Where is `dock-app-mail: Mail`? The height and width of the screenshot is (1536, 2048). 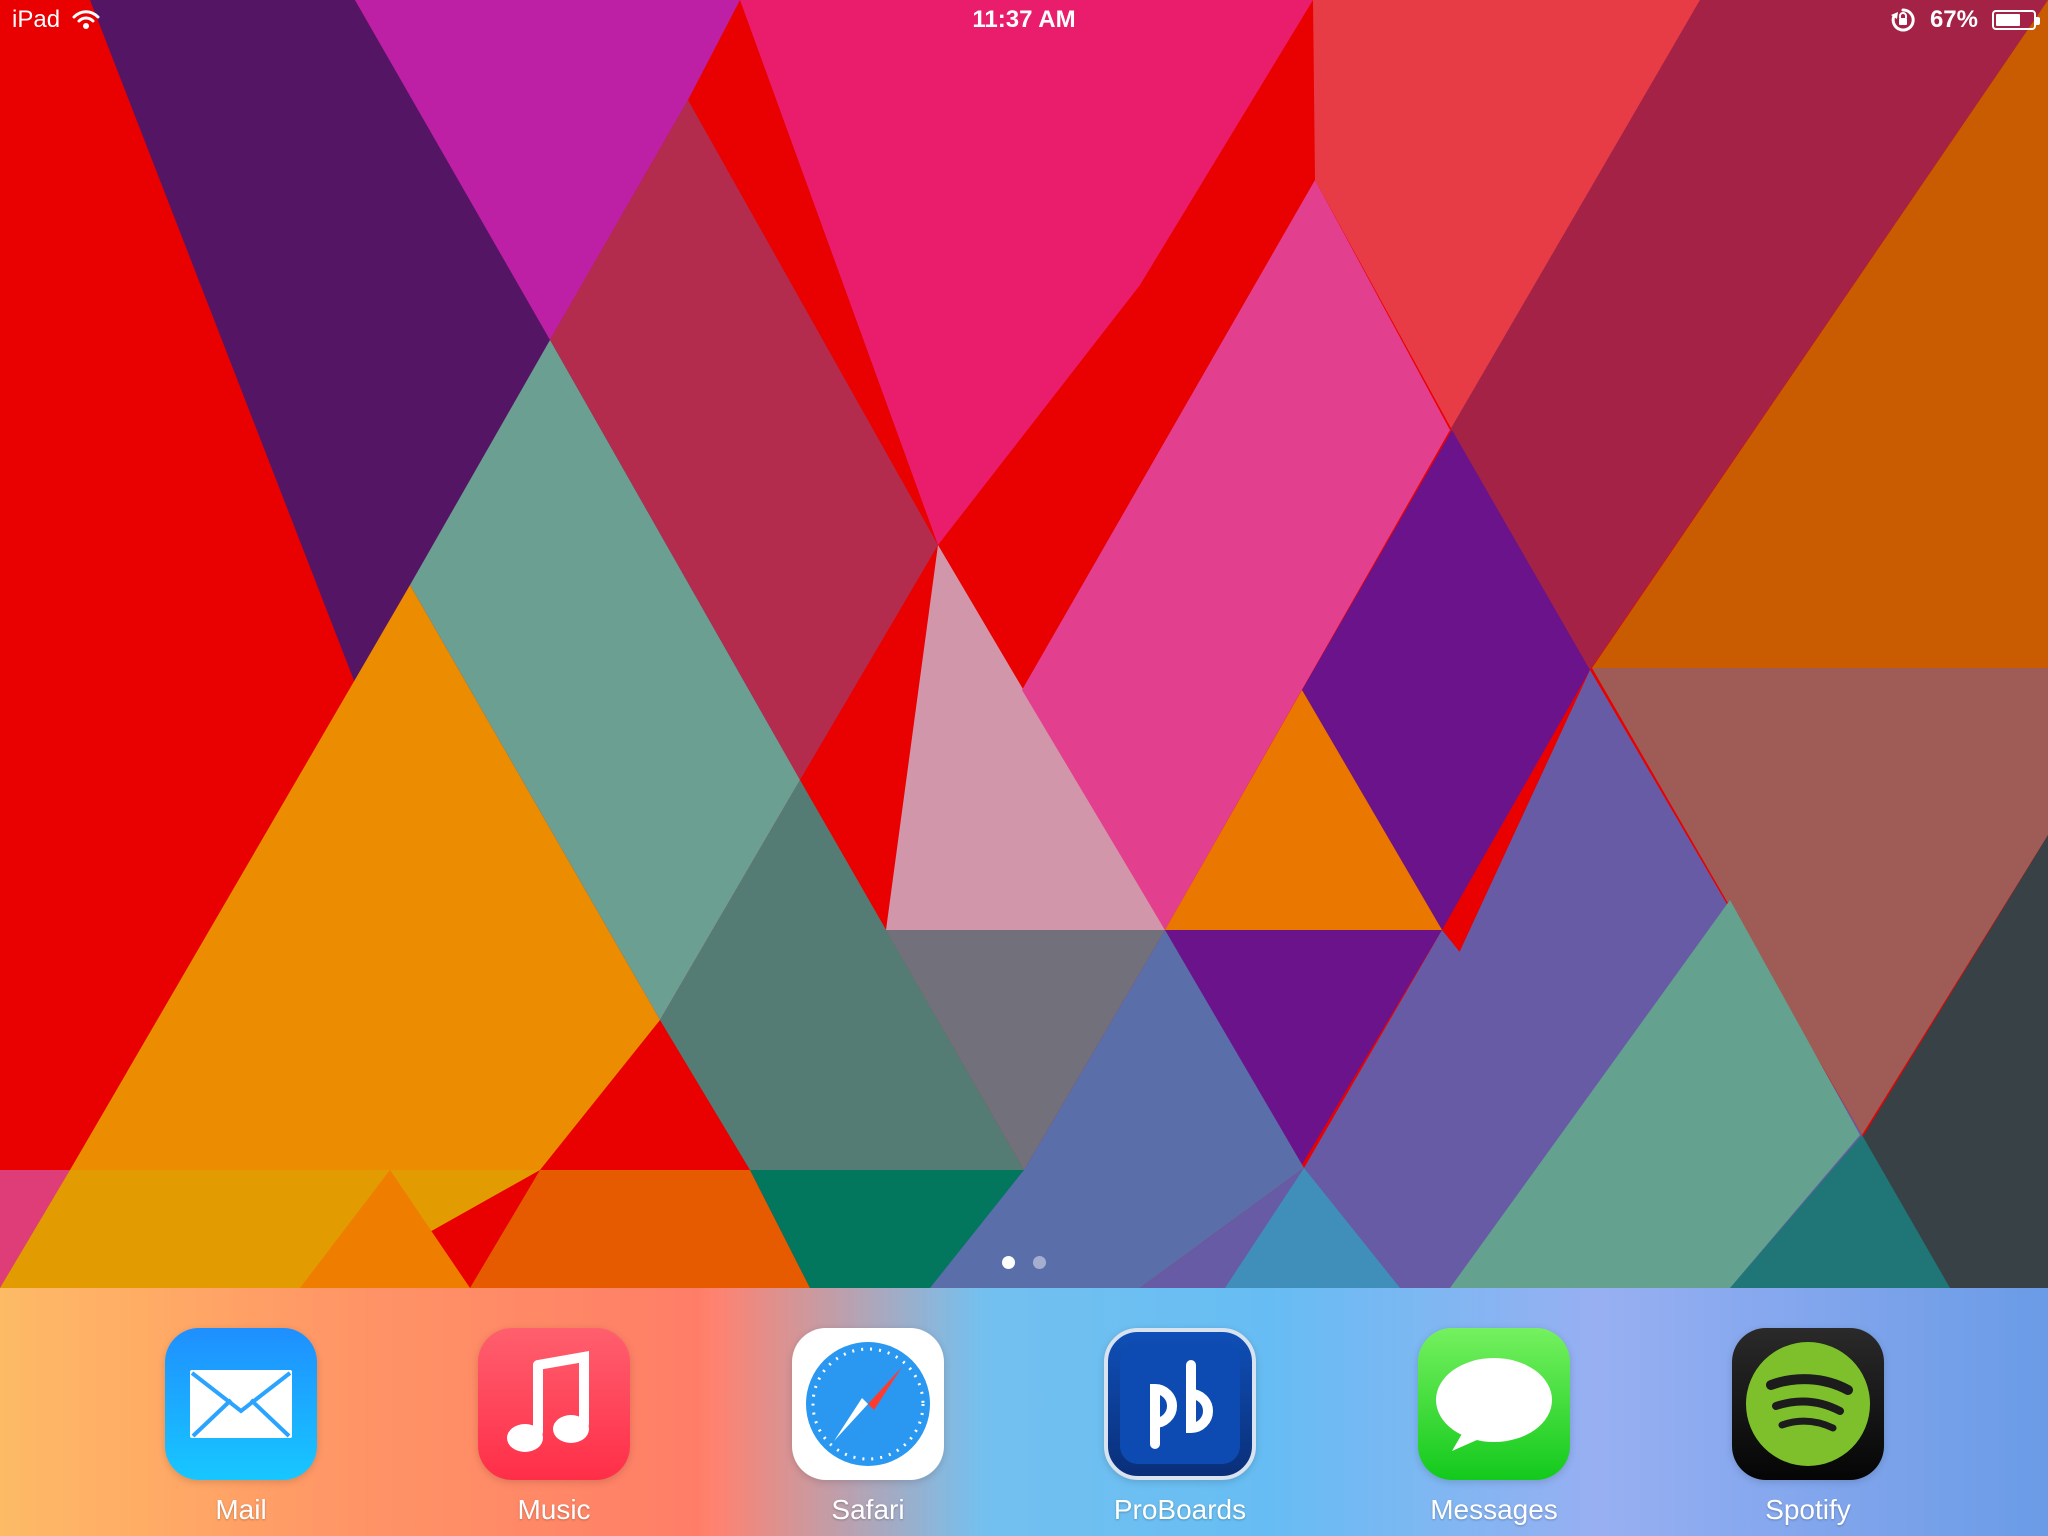
dock-app-mail: Mail is located at coordinates (241, 1427).